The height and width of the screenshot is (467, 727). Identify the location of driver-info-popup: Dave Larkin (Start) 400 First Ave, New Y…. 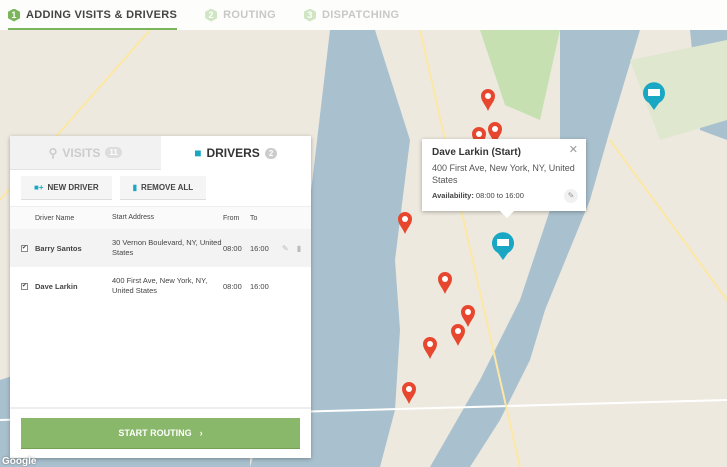
(504, 178).